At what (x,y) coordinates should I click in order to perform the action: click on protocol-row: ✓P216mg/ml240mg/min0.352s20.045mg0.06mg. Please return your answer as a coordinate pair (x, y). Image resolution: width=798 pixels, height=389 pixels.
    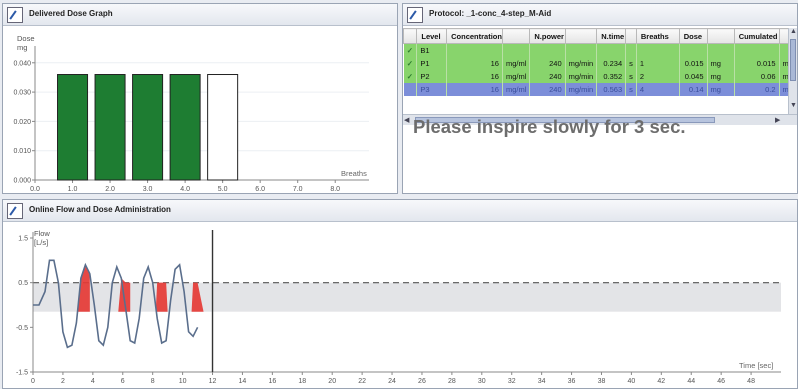
    Looking at the image, I should click on (600, 76).